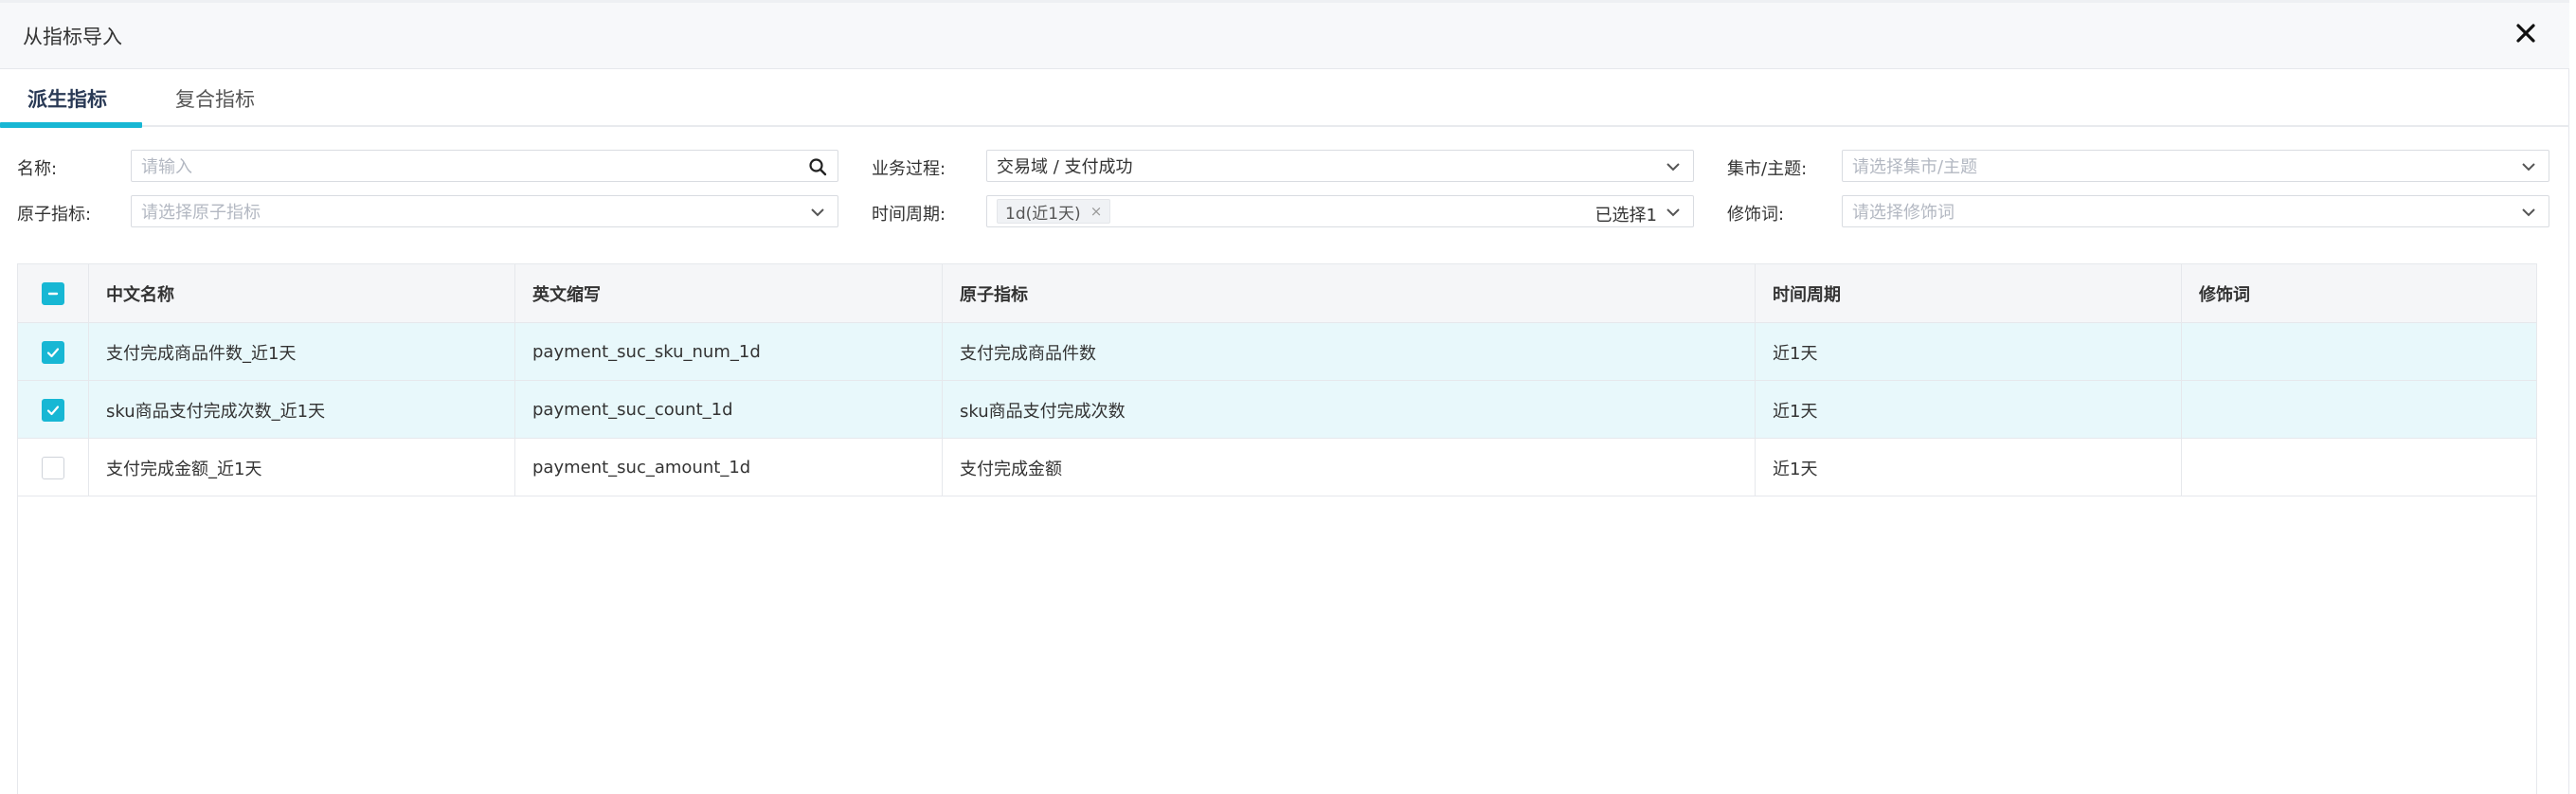 The height and width of the screenshot is (794, 2576). I want to click on modifier-placeholder: 请选择修饰词, so click(1903, 213).